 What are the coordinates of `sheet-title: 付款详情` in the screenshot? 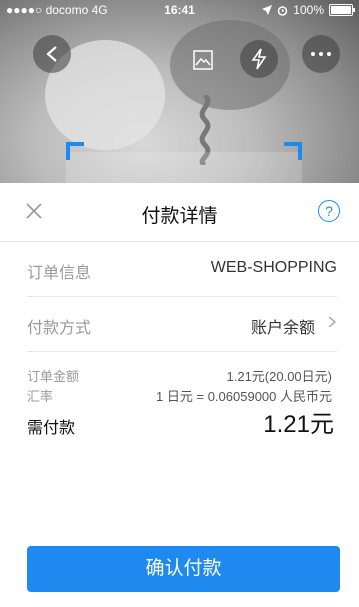 It's located at (179, 216).